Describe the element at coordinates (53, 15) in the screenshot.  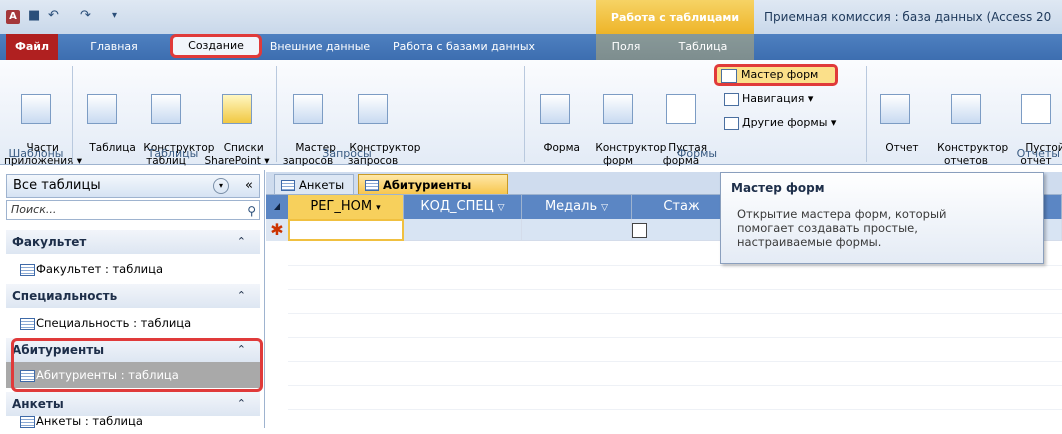
I see `undo-icon: ↶` at that location.